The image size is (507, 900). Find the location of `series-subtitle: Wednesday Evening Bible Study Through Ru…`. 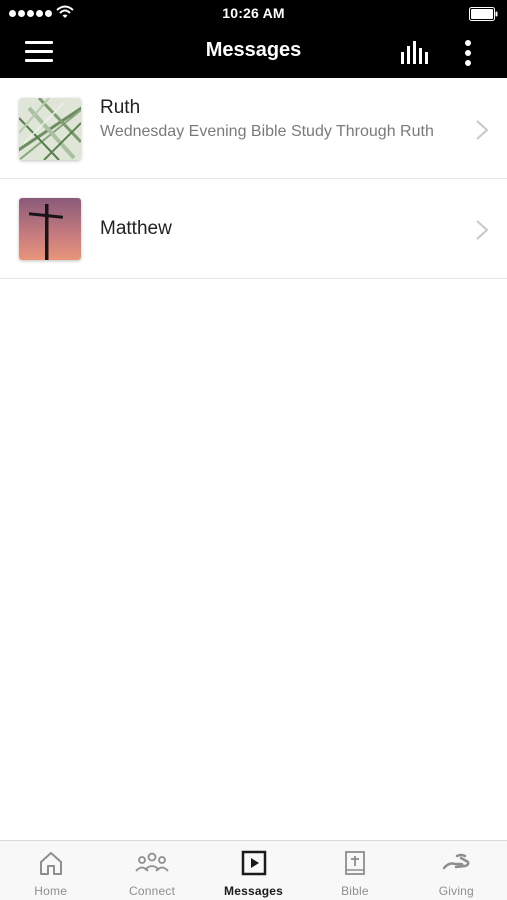

series-subtitle: Wednesday Evening Bible Study Through Ru… is located at coordinates (267, 131).